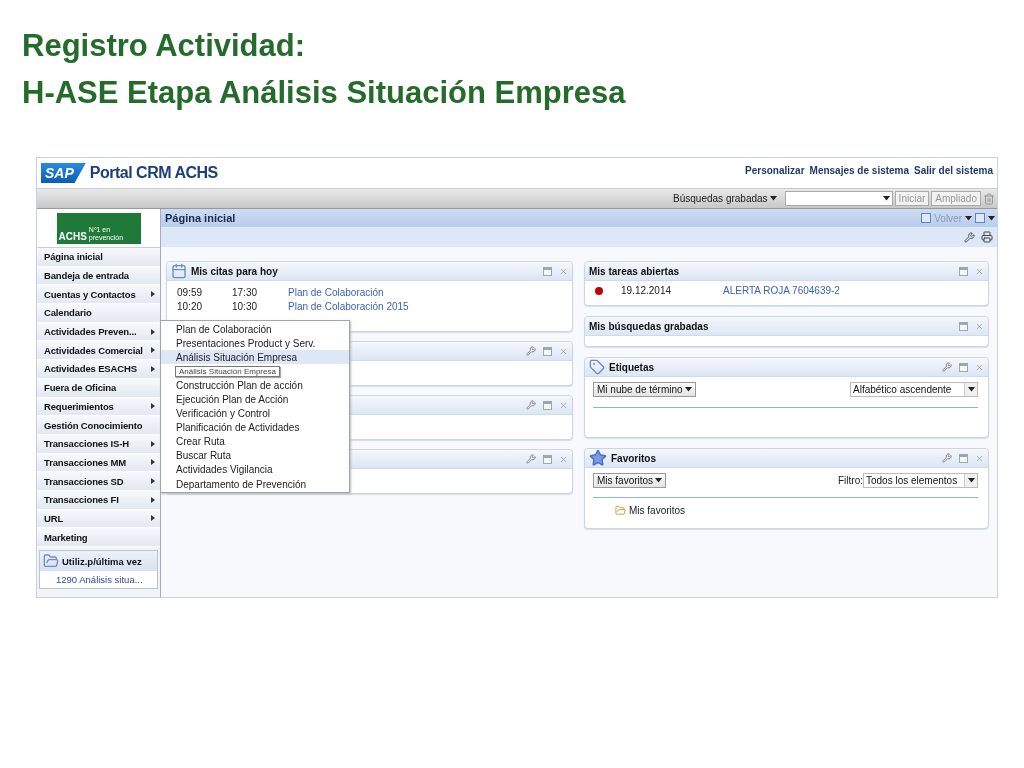 This screenshot has width=1024, height=768. I want to click on page-title: Página inicial, so click(200, 218).